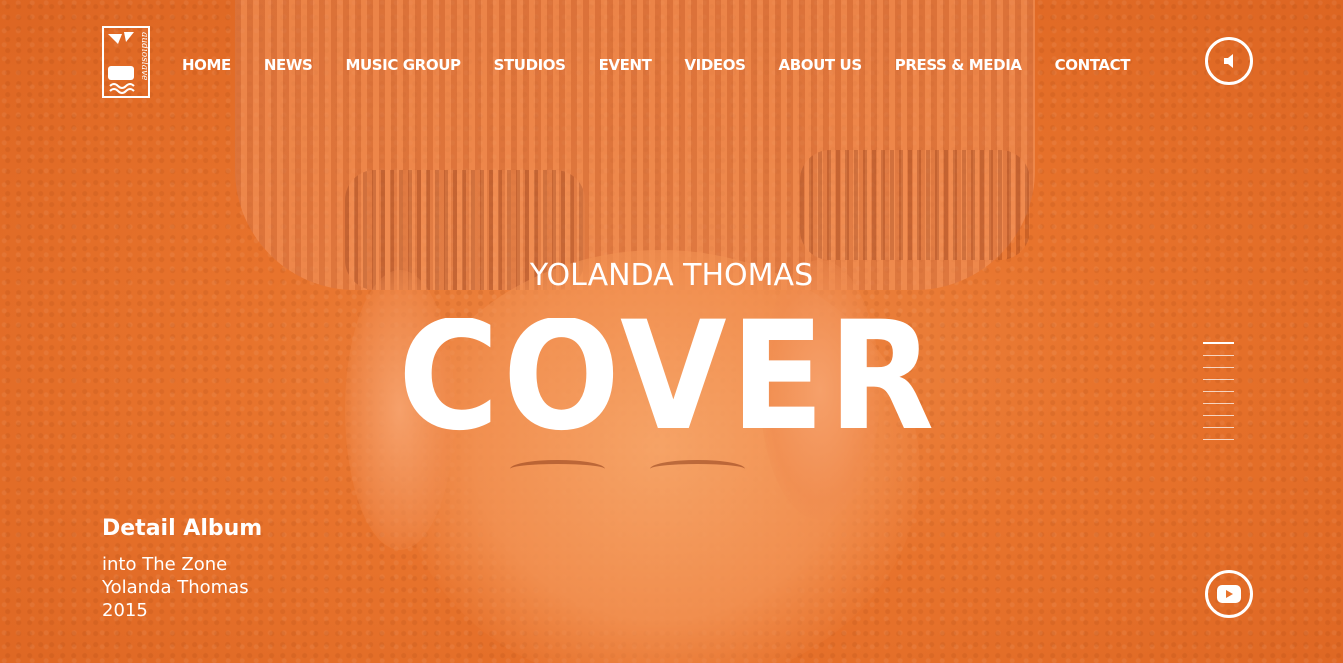  I want to click on brand-logo: audioslave, so click(126, 62).